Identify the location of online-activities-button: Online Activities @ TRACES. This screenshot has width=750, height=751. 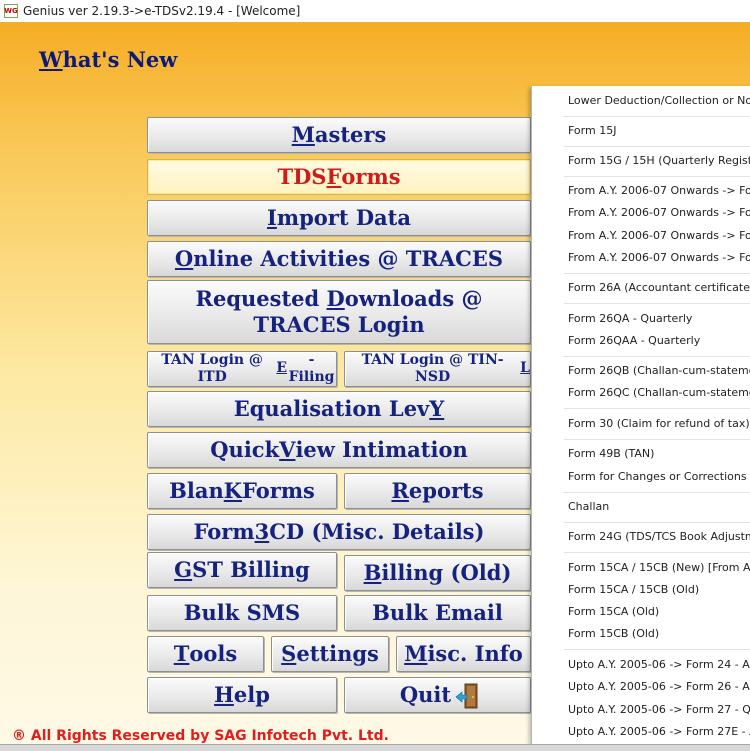
(339, 259).